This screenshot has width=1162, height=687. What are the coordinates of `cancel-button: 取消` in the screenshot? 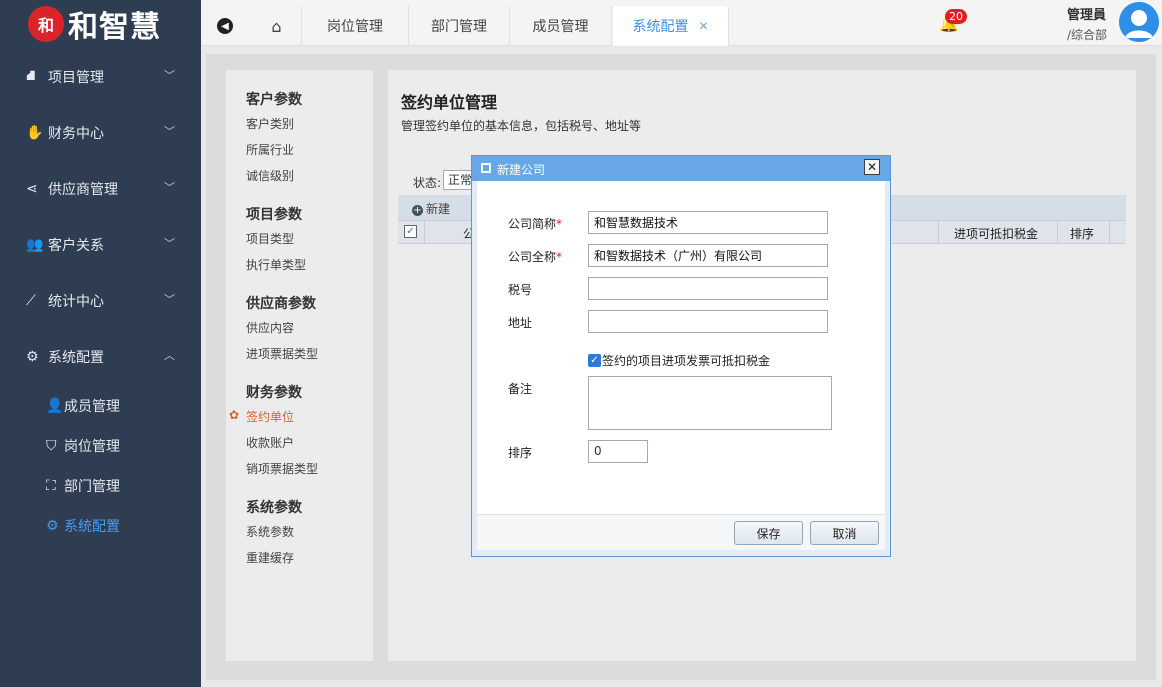 It's located at (844, 533).